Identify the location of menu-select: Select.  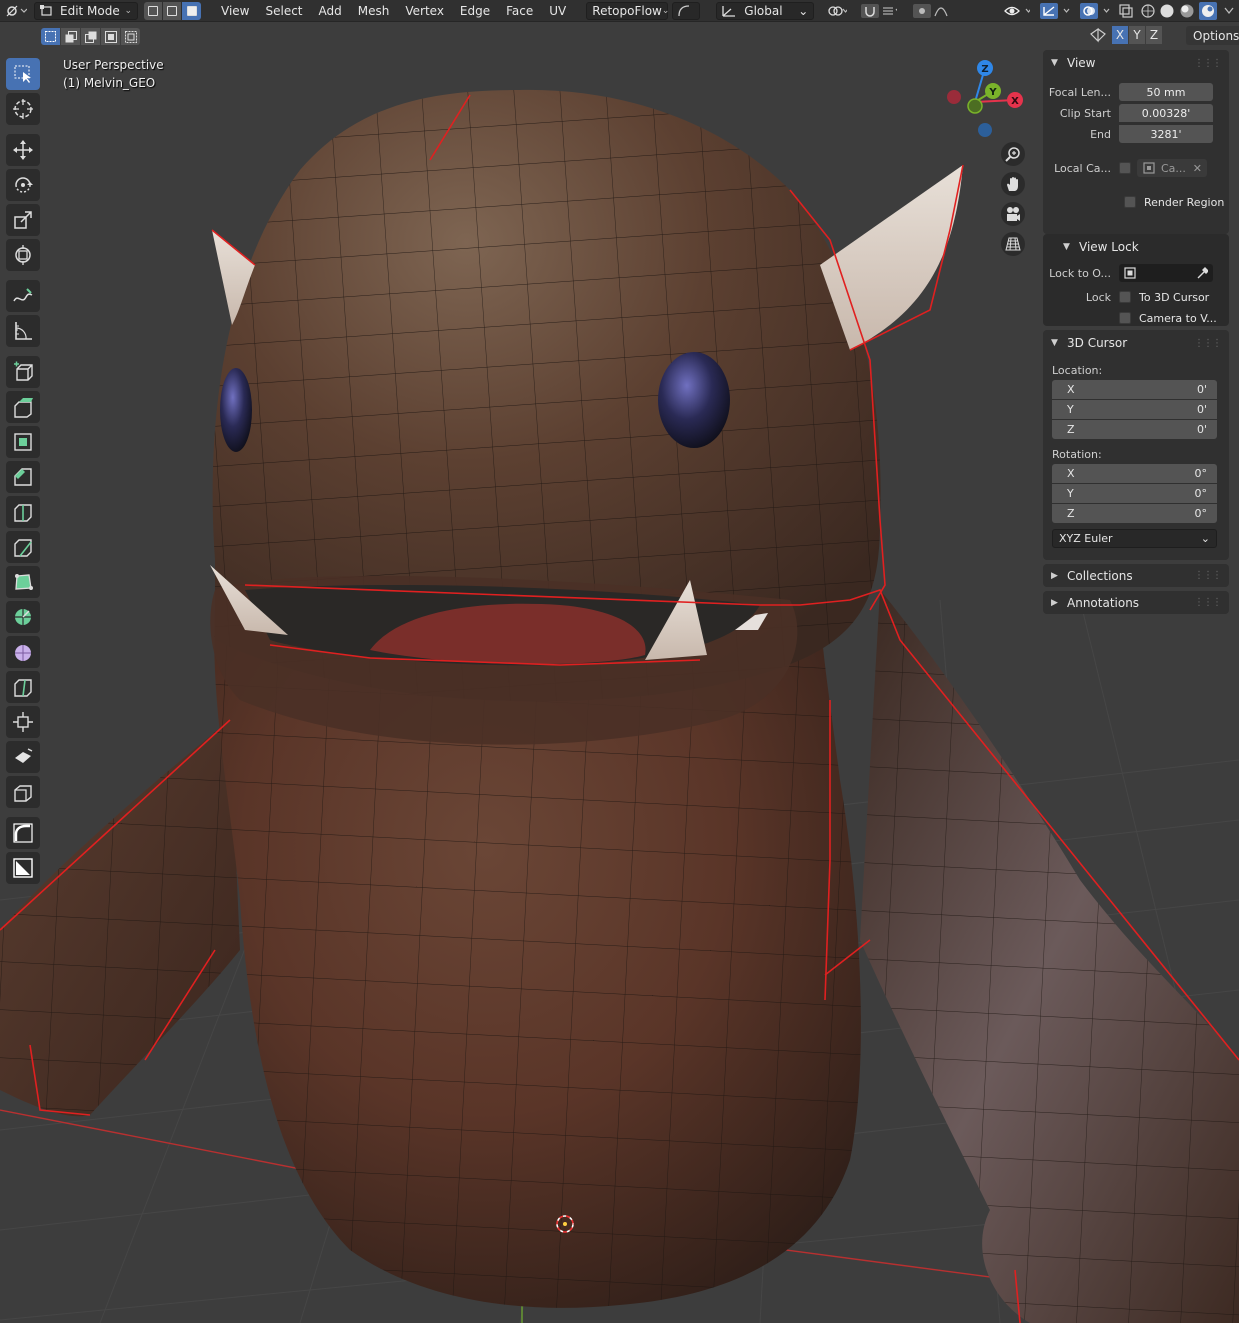
(283, 11).